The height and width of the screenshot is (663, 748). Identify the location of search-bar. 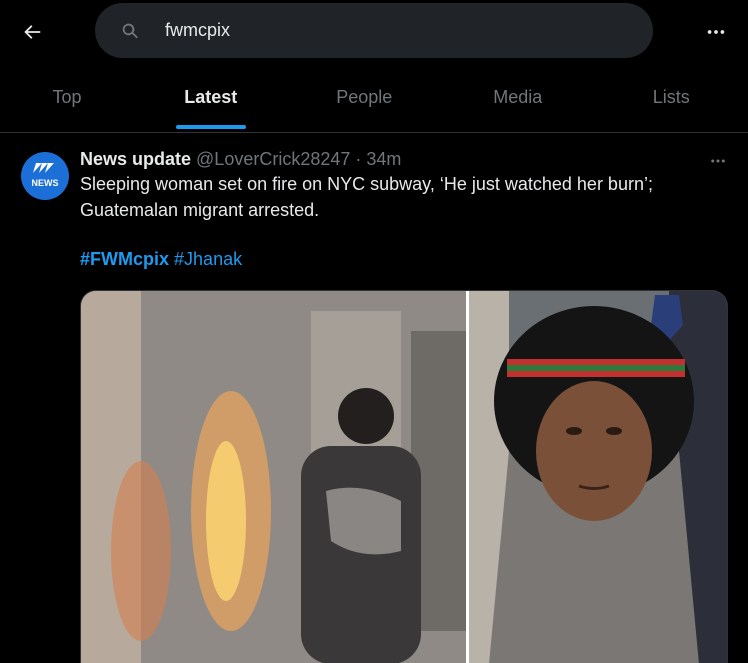
(374, 30).